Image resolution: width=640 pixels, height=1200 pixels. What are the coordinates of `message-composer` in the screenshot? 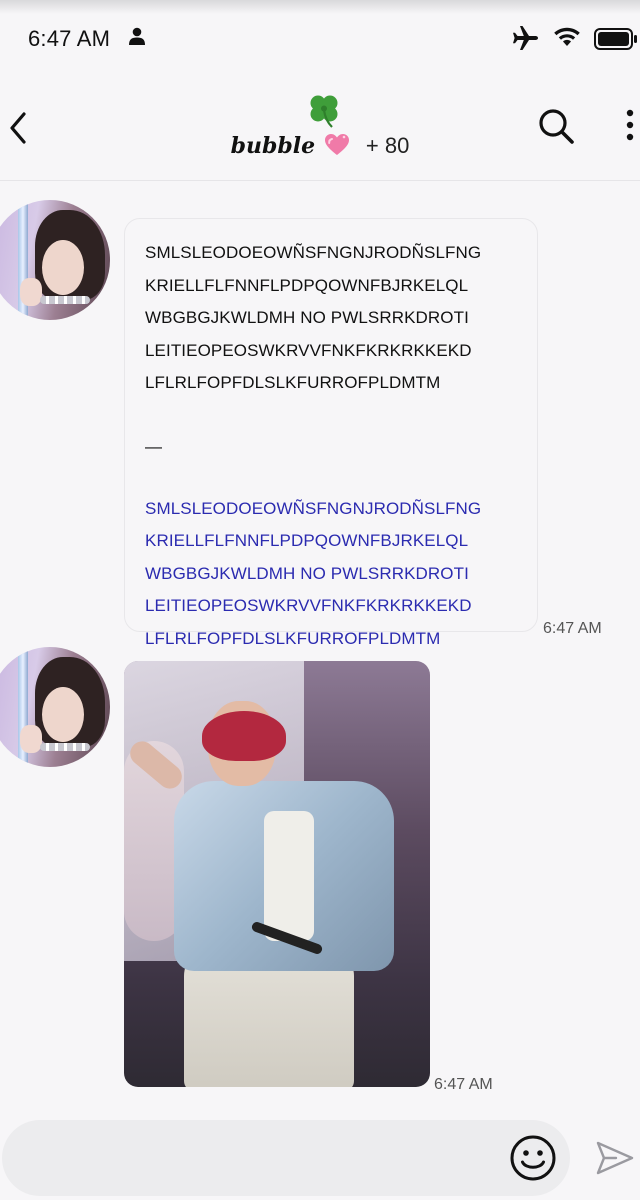 It's located at (286, 1158).